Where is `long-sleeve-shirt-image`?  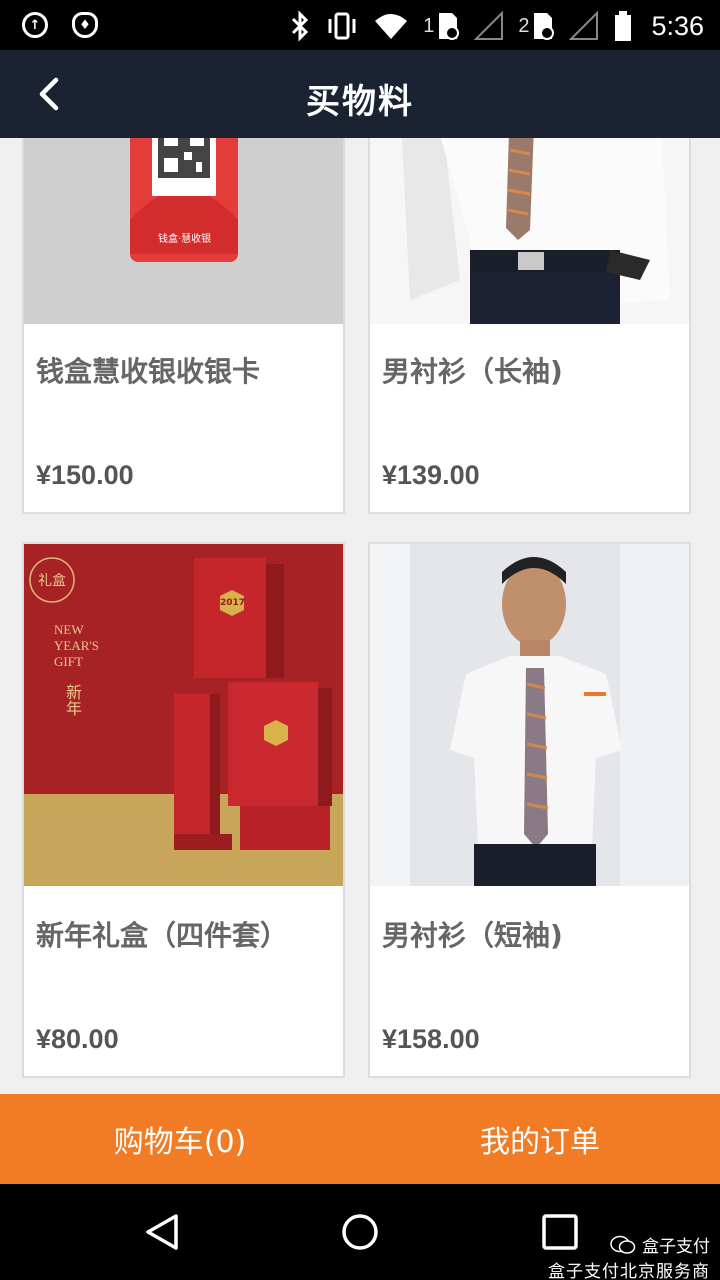 long-sleeve-shirt-image is located at coordinates (529, 231).